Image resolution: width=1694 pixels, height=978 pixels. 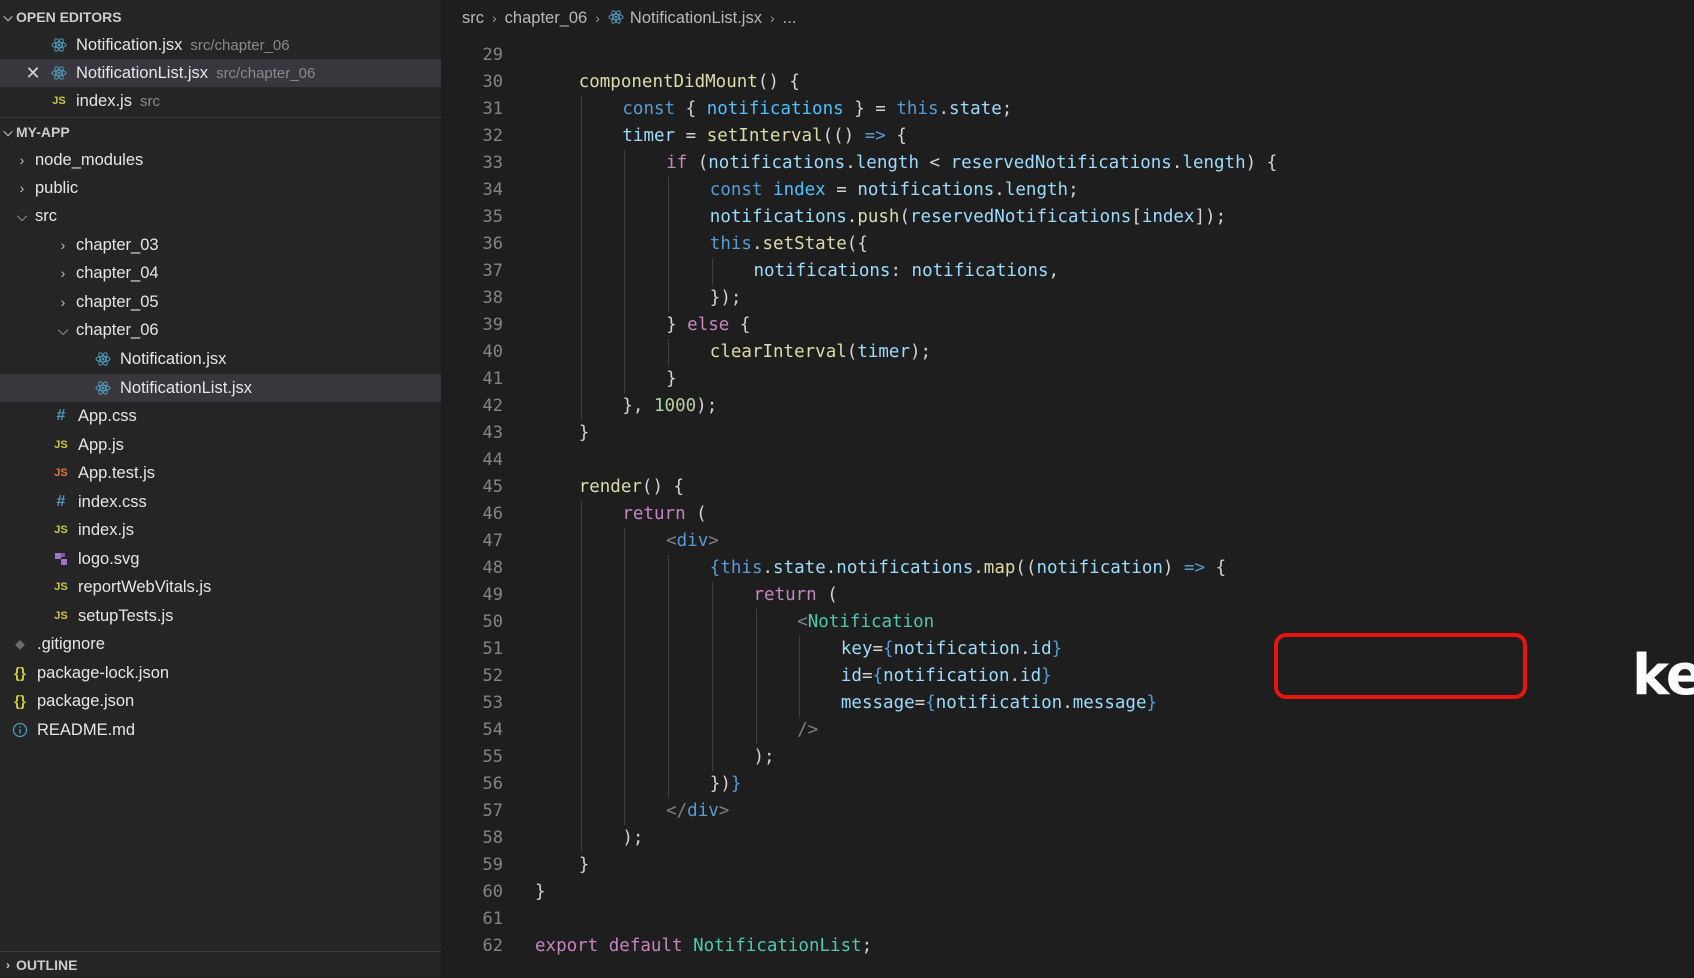 What do you see at coordinates (220, 73) in the screenshot?
I see `open-editor-item-active: ✕ NotificationList.jsx src/chapter_06` at bounding box center [220, 73].